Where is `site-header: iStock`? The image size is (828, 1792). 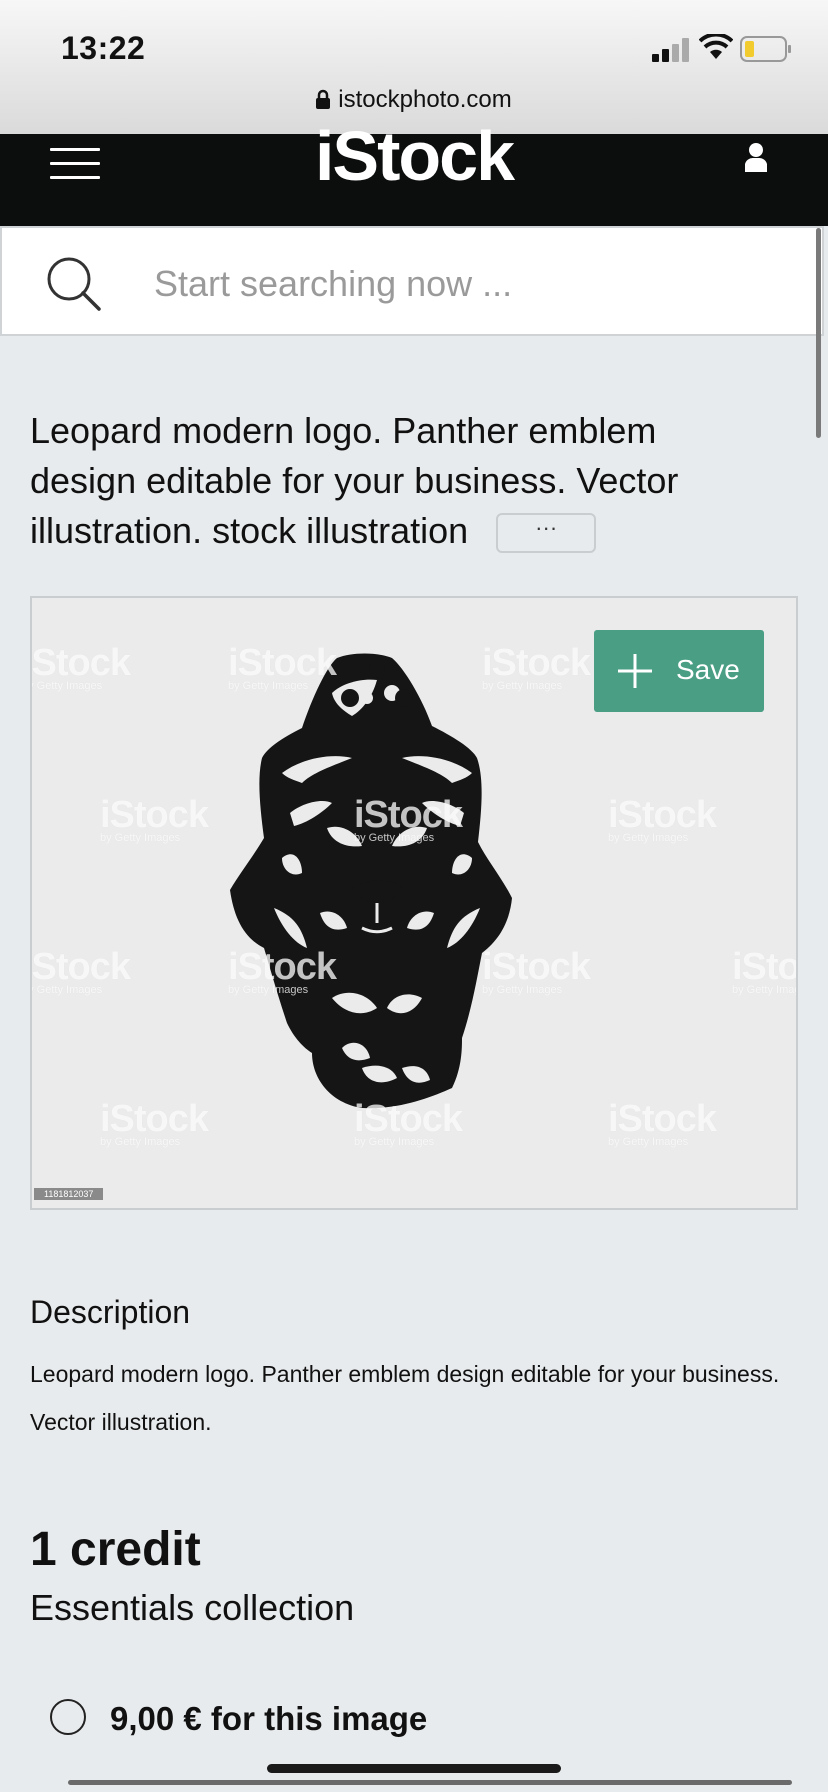 site-header: iStock is located at coordinates (414, 171).